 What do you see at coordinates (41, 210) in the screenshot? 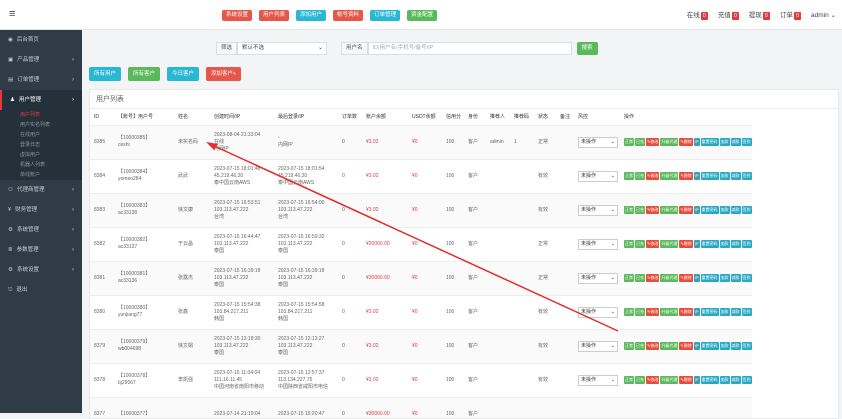
I see `sidebar-item: ¥ 财务管理 ›` at bounding box center [41, 210].